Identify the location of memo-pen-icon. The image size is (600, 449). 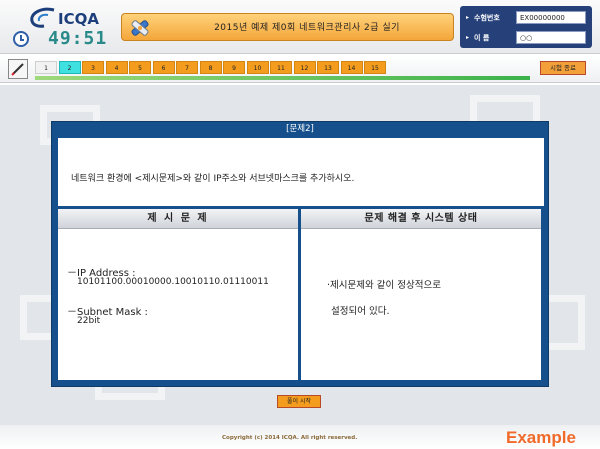
(18, 69).